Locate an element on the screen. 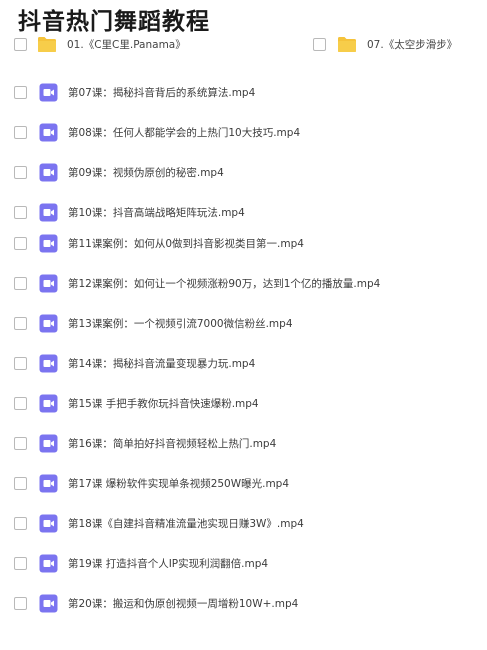 Image resolution: width=487 pixels, height=650 pixels. file-label: 第18课《自建抖音精准流量池实现日赚3W》.mp4 is located at coordinates (186, 524).